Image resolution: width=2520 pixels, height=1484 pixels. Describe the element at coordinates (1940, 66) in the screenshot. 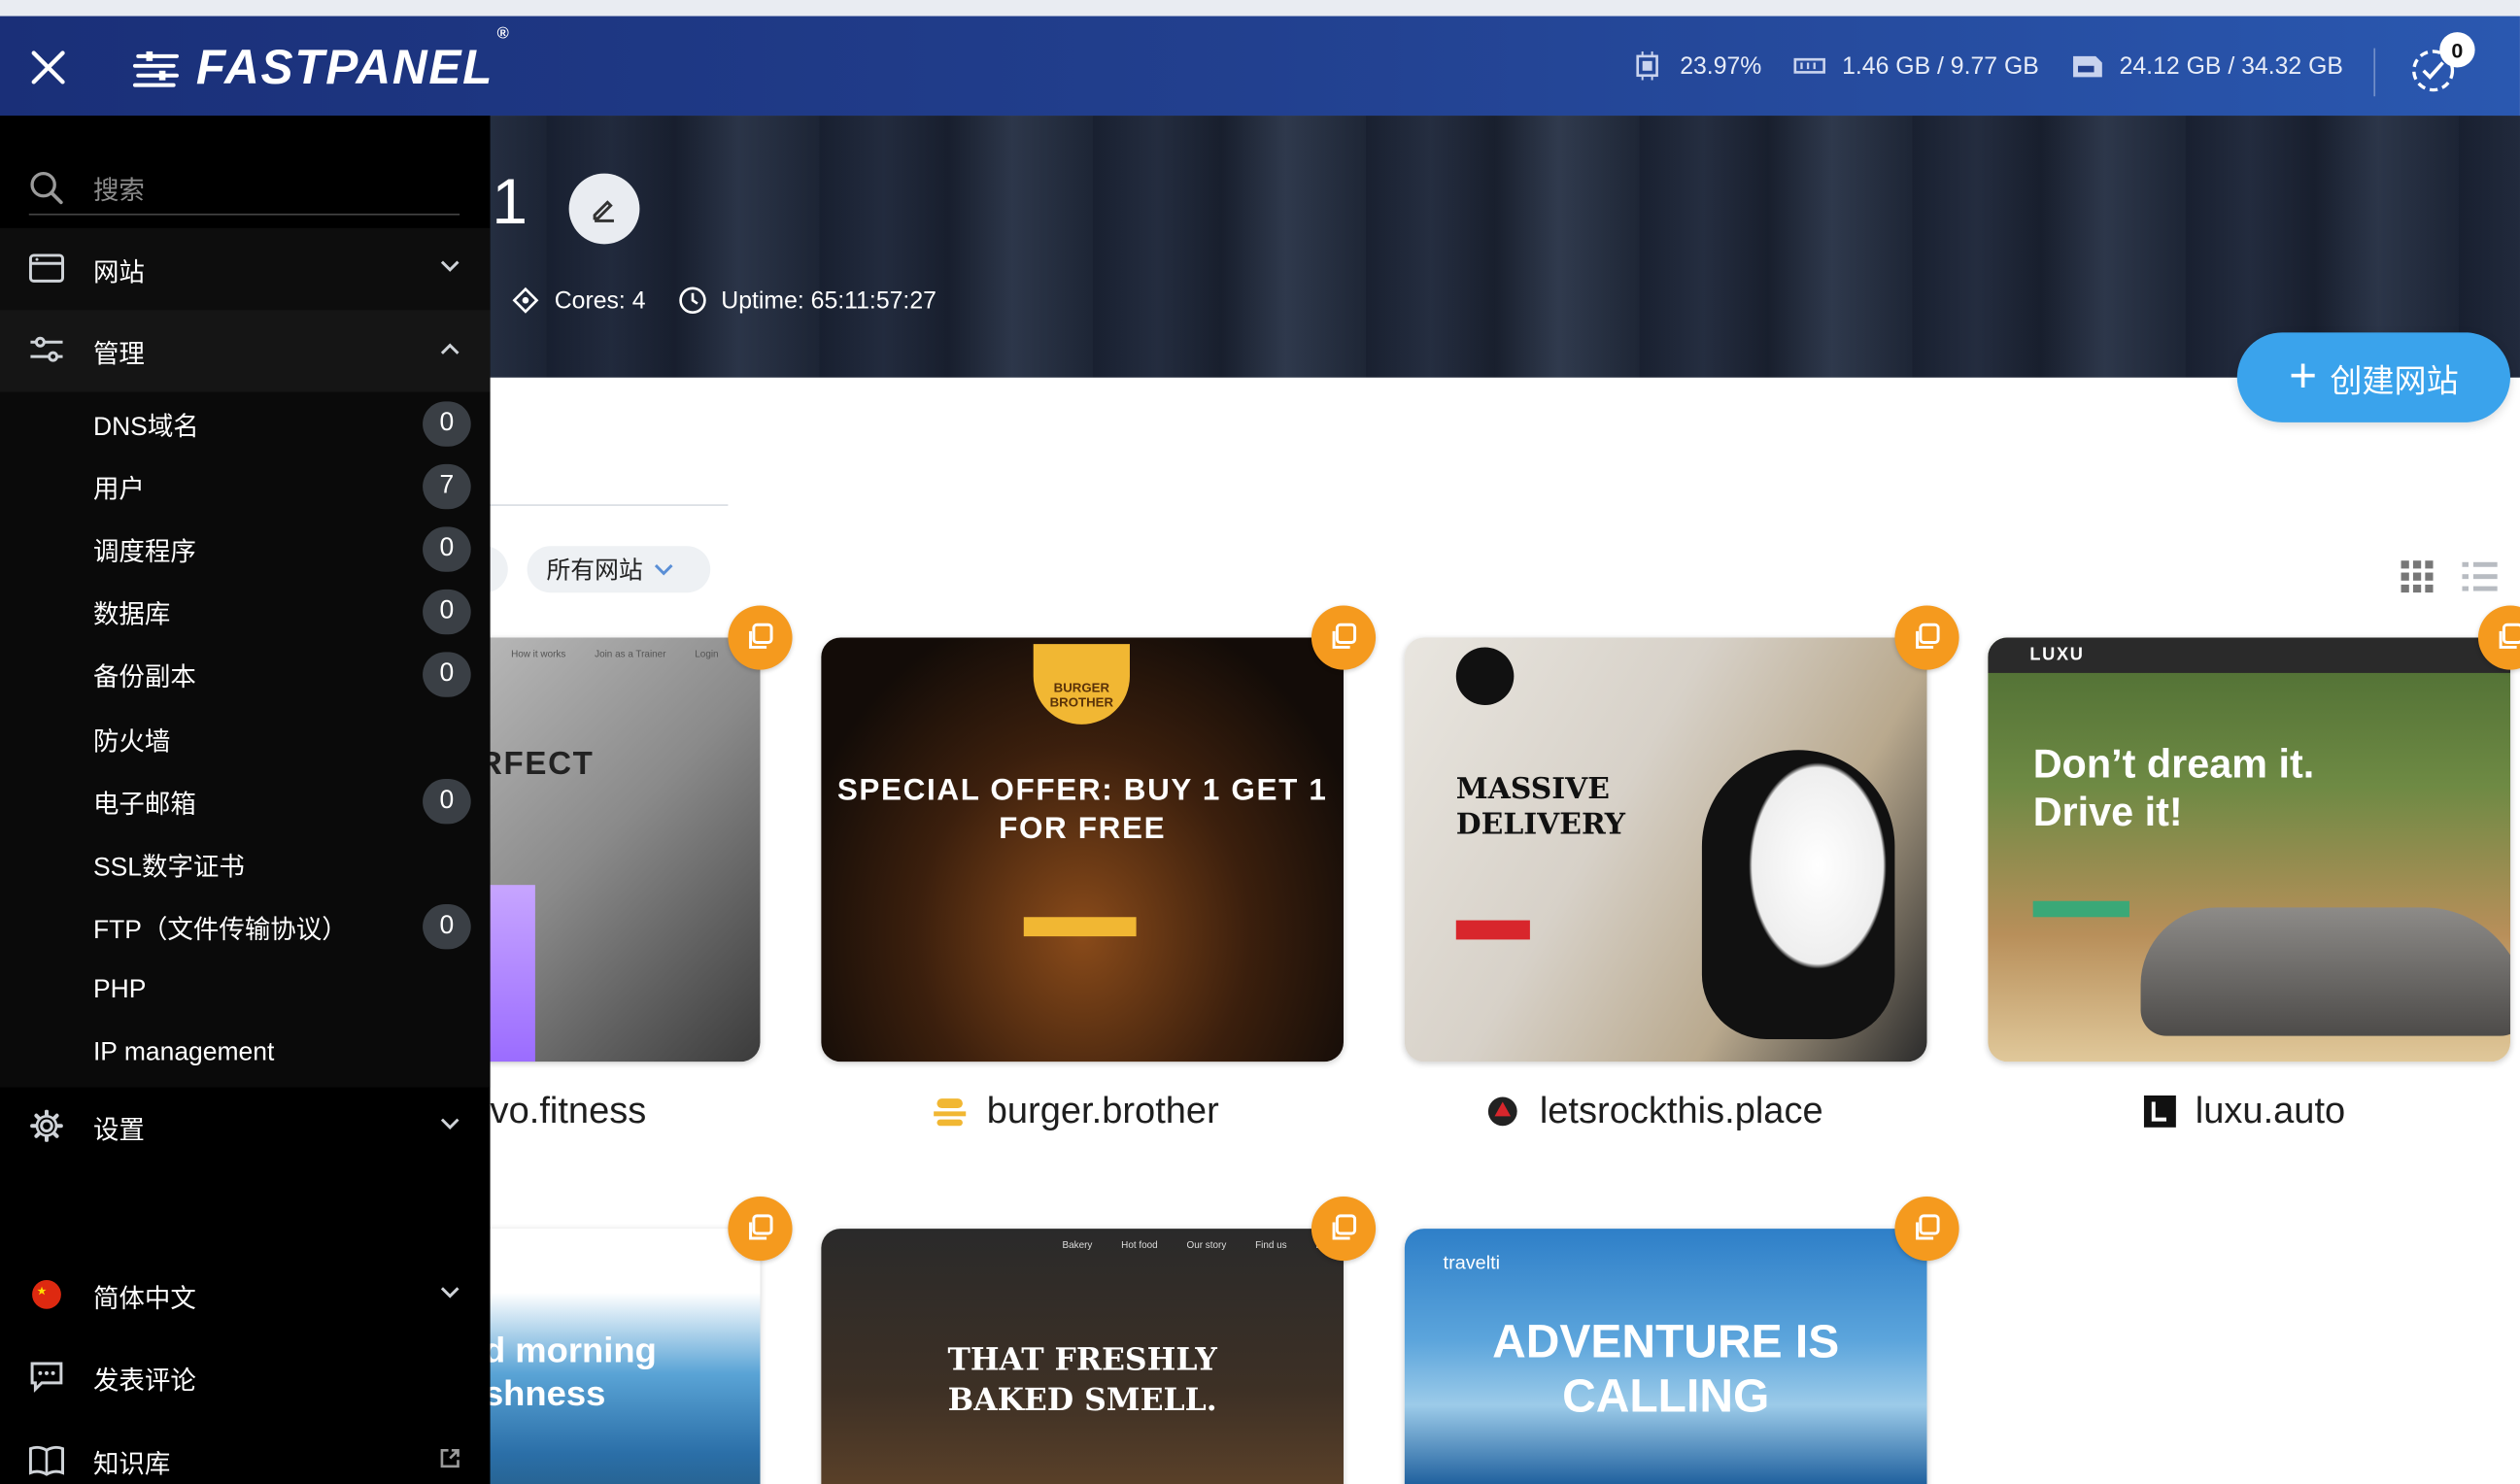

I see `ram-value: 1.46 GB / 9.77 GB` at that location.